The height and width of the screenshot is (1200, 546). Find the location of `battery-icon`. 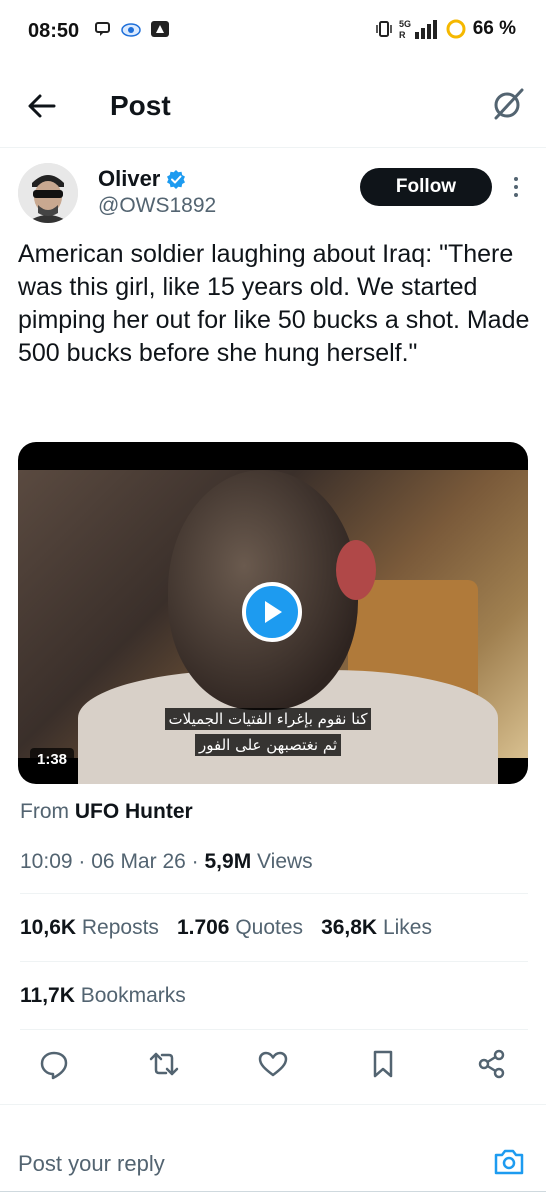

battery-icon is located at coordinates (456, 29).